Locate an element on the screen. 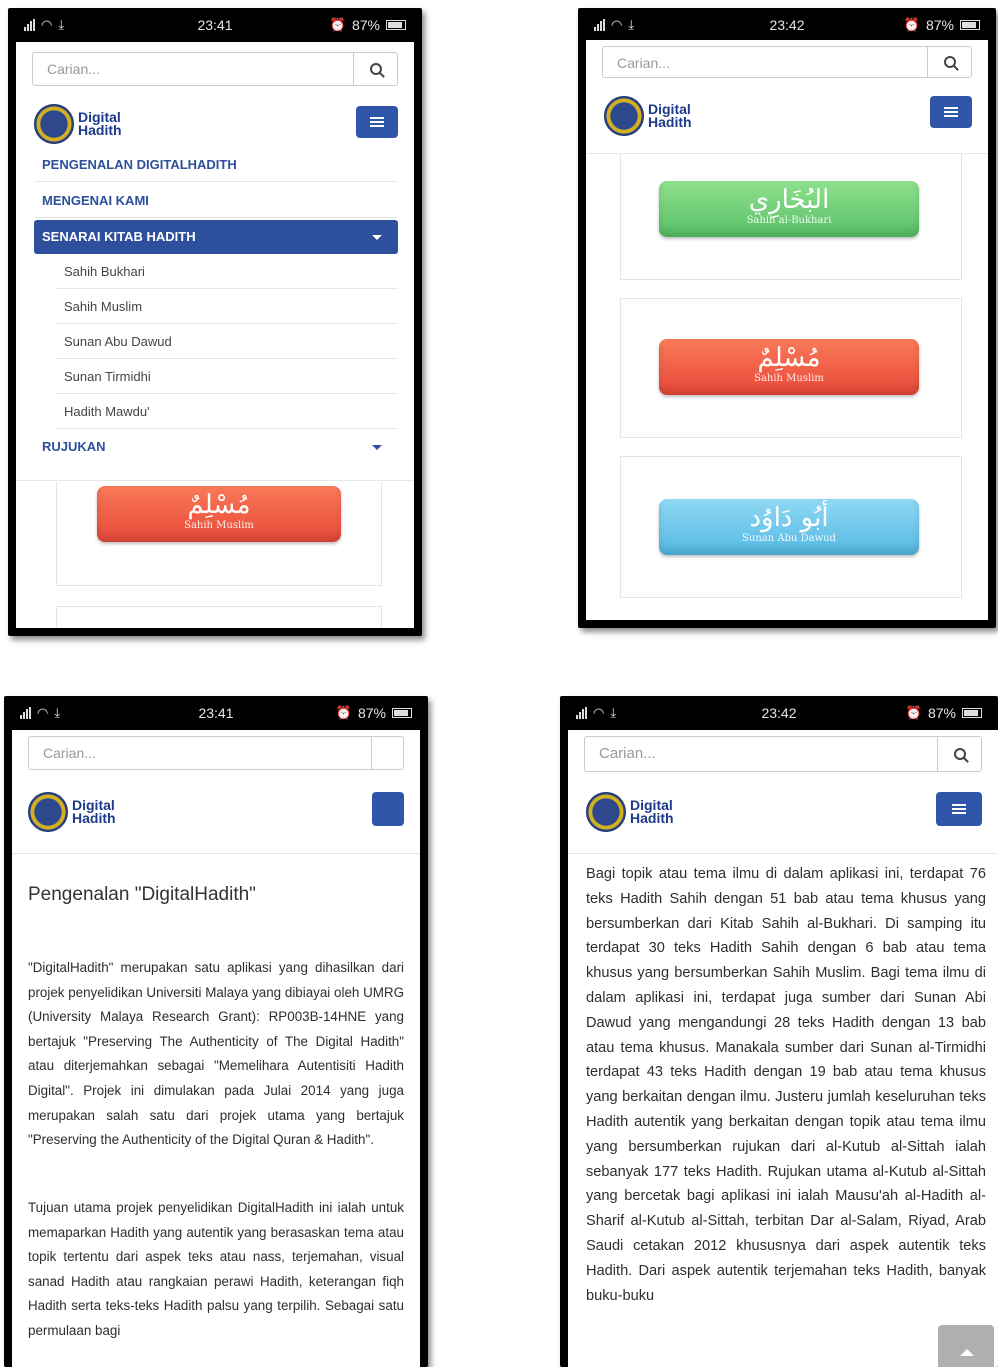 The image size is (998, 1367). submenu-item-sunan-tirmidhi: Sunan Tirmidhi is located at coordinates (227, 376).